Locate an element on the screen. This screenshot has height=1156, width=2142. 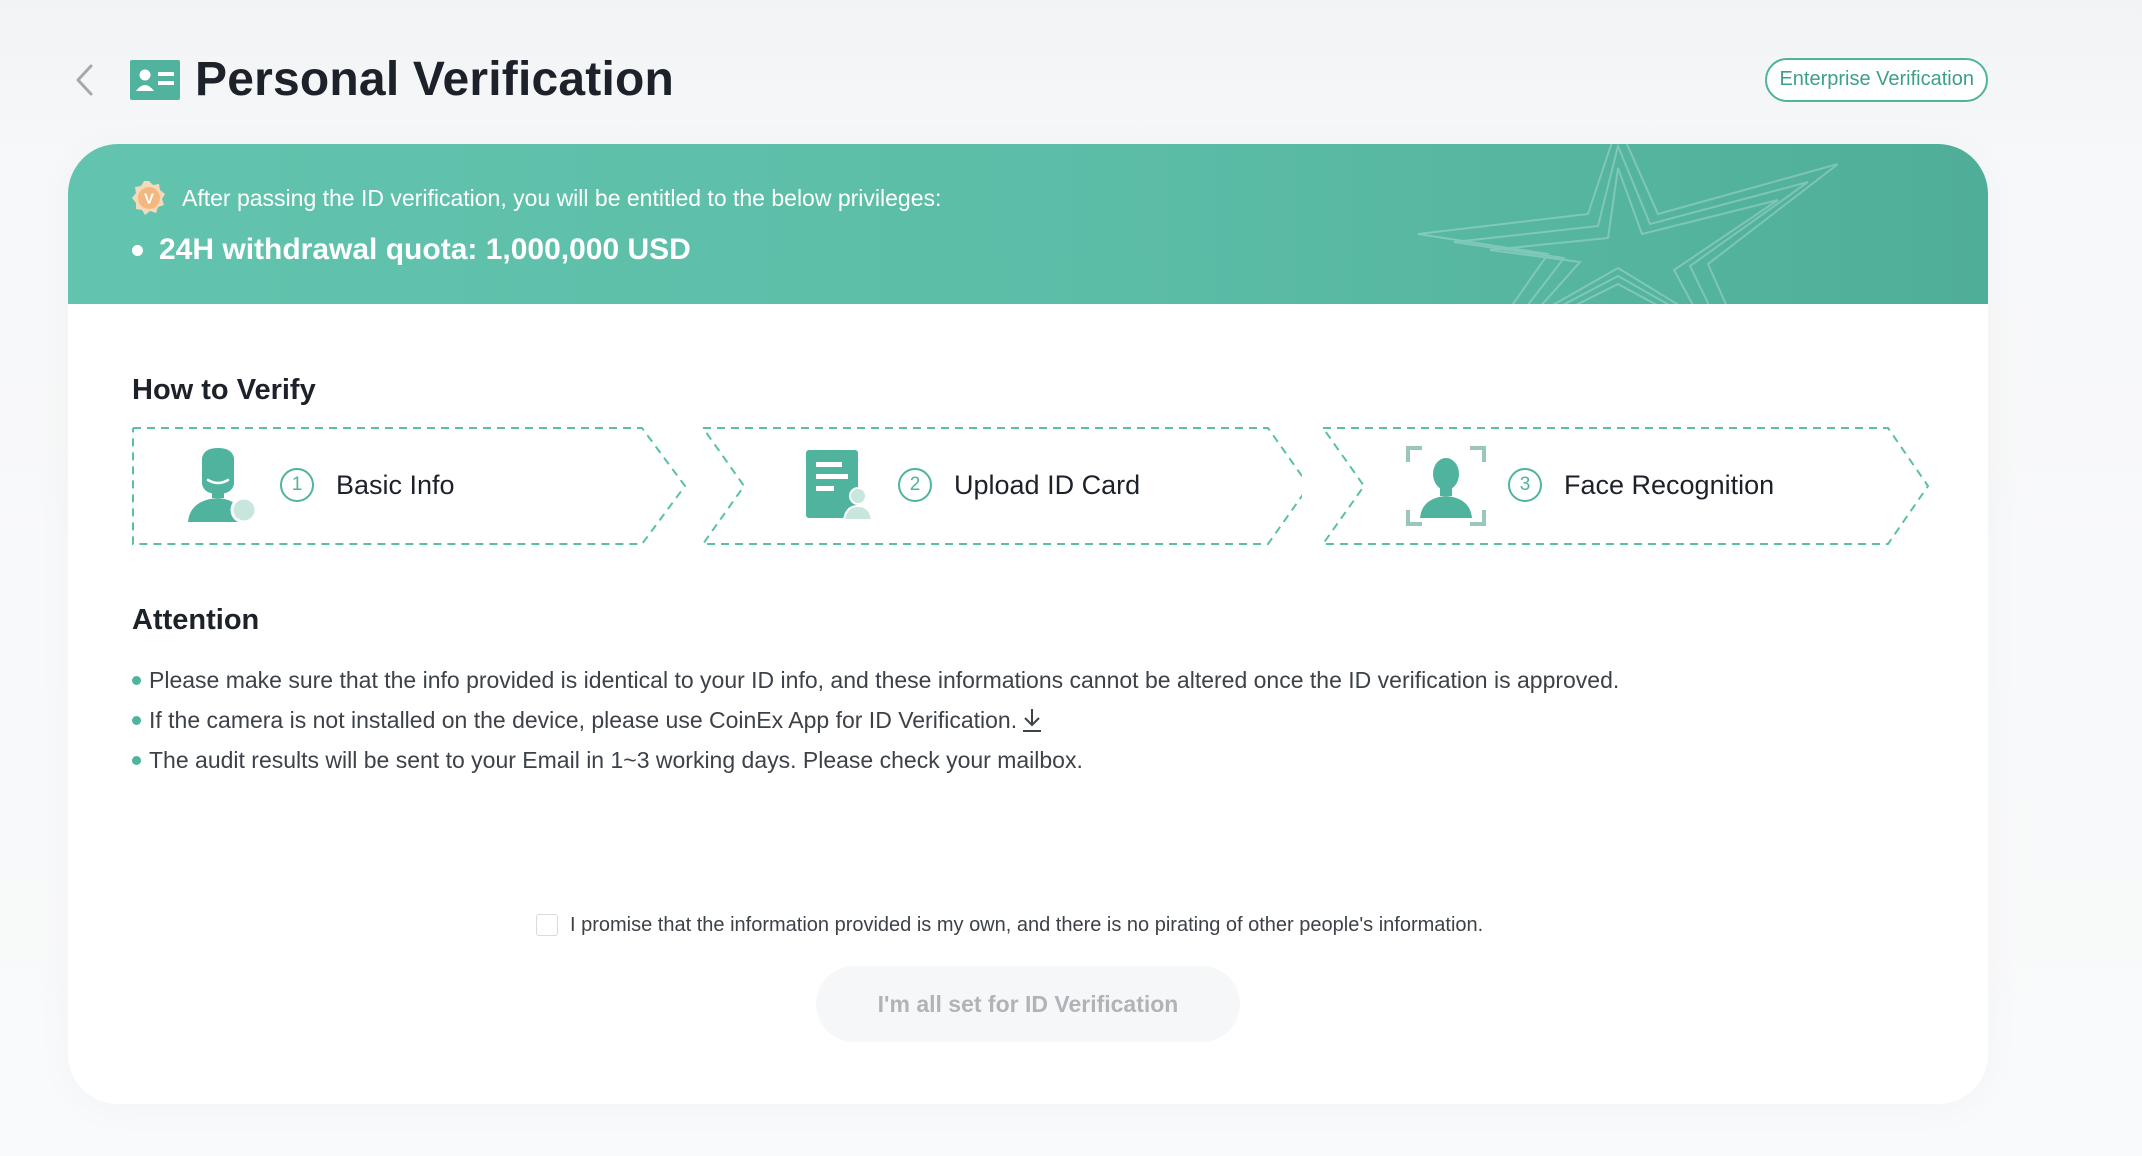
step-basic-info: 1 Basic Info is located at coordinates (412, 486).